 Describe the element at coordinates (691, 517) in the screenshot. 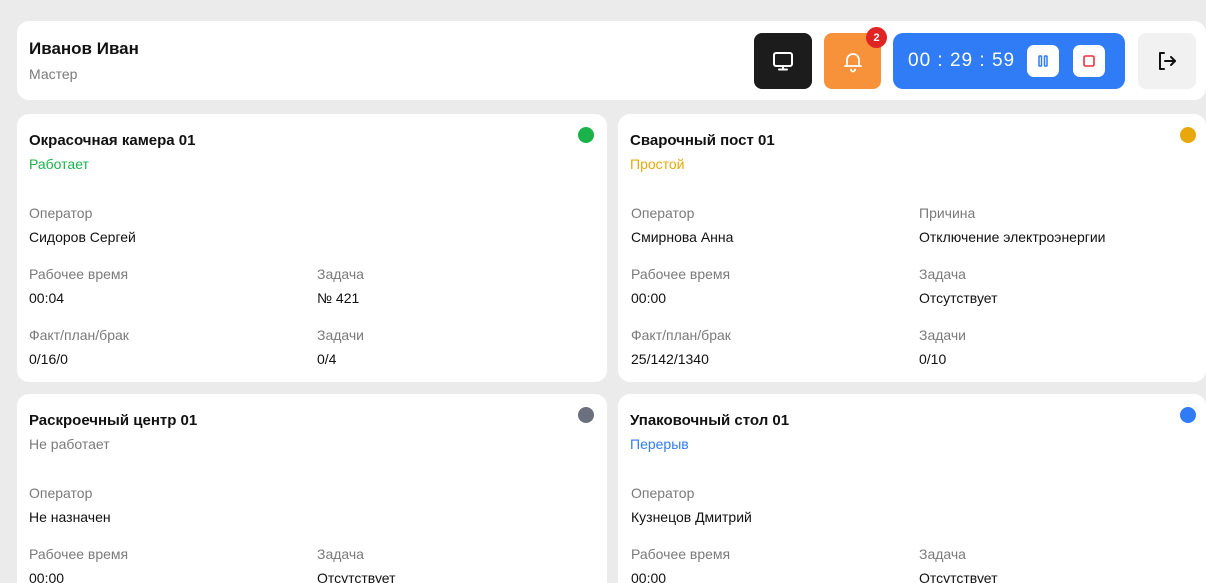

I see `operator-value: Кузнецов Дмитрий` at that location.